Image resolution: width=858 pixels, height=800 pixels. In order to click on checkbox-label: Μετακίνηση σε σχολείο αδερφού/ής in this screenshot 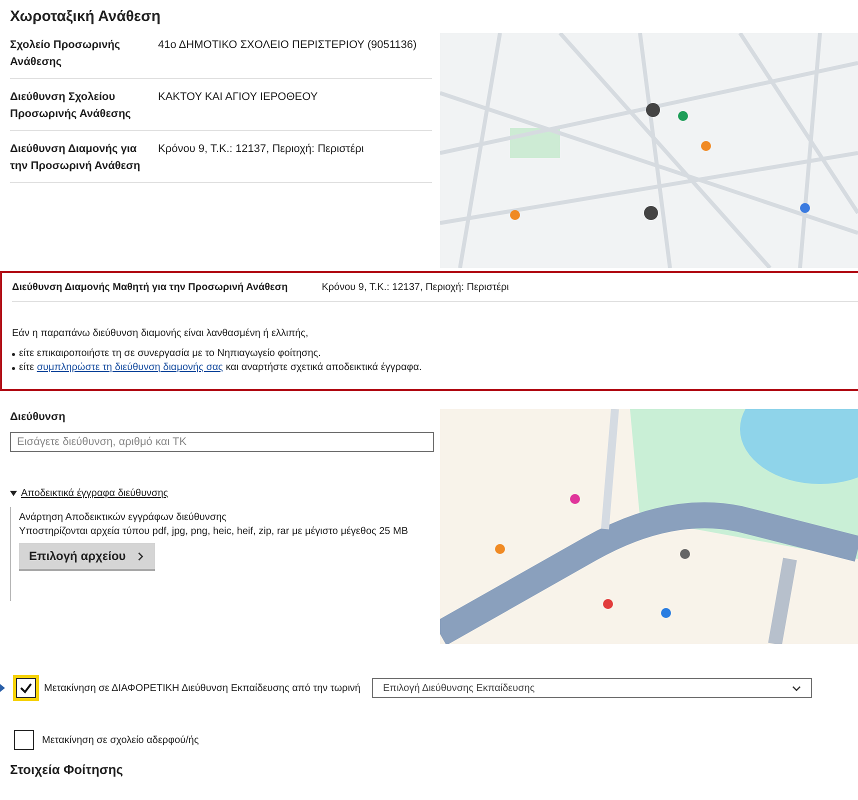, I will do `click(121, 740)`.